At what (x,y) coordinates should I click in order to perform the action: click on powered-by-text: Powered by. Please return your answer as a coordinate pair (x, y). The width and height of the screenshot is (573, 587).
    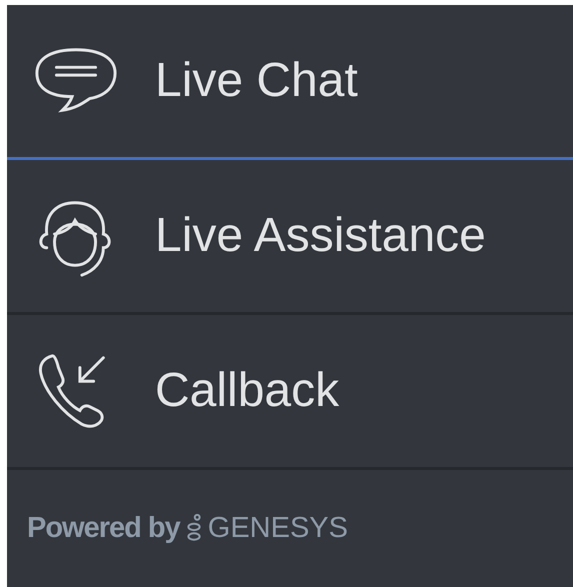
    Looking at the image, I should click on (103, 528).